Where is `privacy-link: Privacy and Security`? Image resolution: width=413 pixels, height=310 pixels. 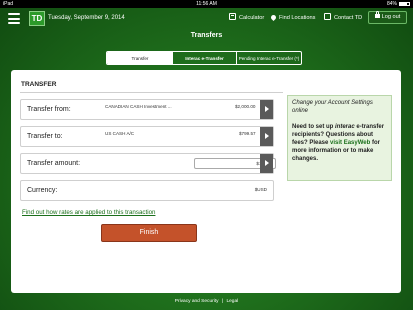
privacy-link: Privacy and Security is located at coordinates (197, 301).